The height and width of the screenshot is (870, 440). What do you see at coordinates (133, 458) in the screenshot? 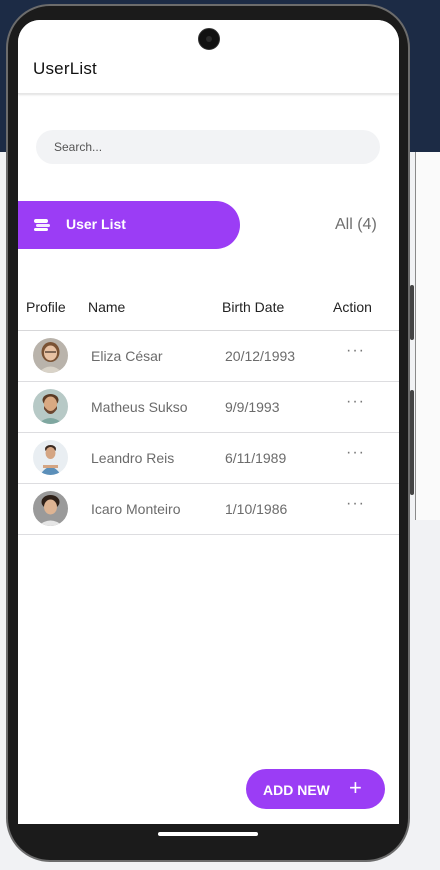
I see `user-name: Leandro Reis` at bounding box center [133, 458].